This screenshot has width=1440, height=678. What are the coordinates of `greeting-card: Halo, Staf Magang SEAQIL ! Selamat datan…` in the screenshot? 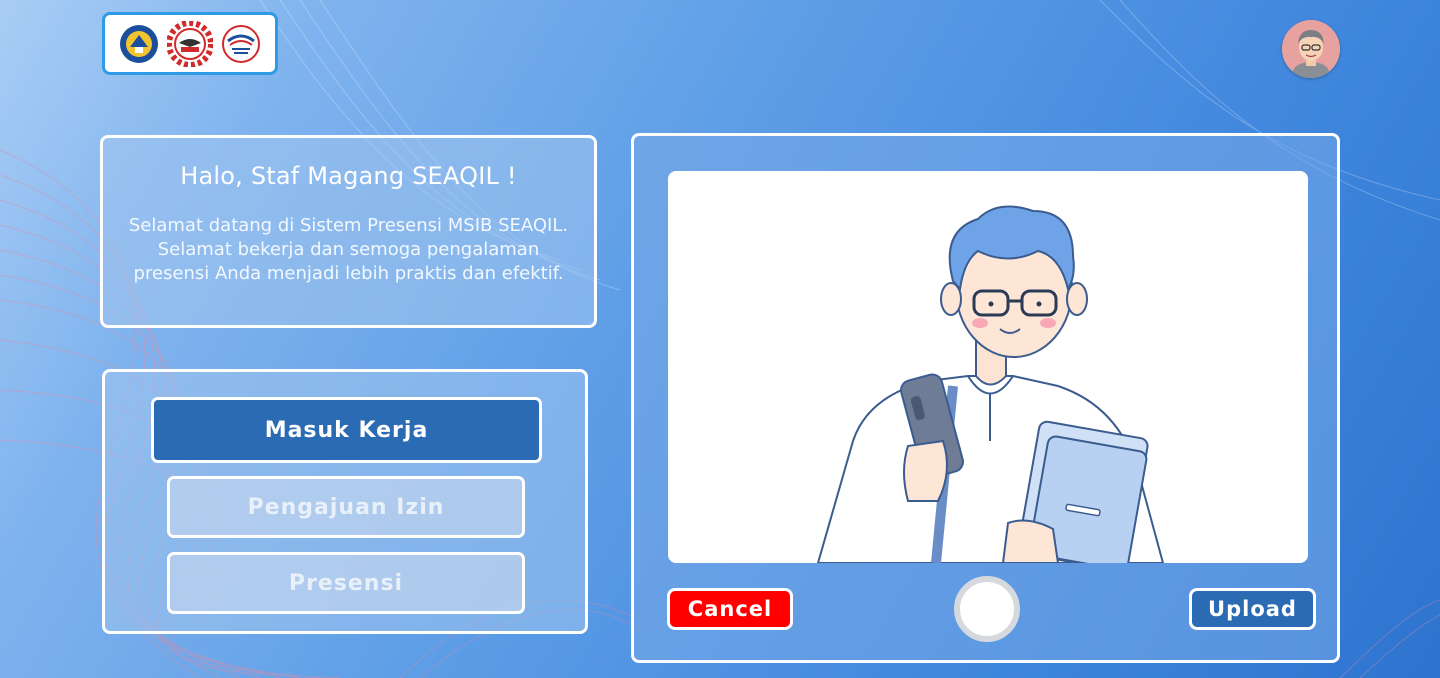 It's located at (348, 231).